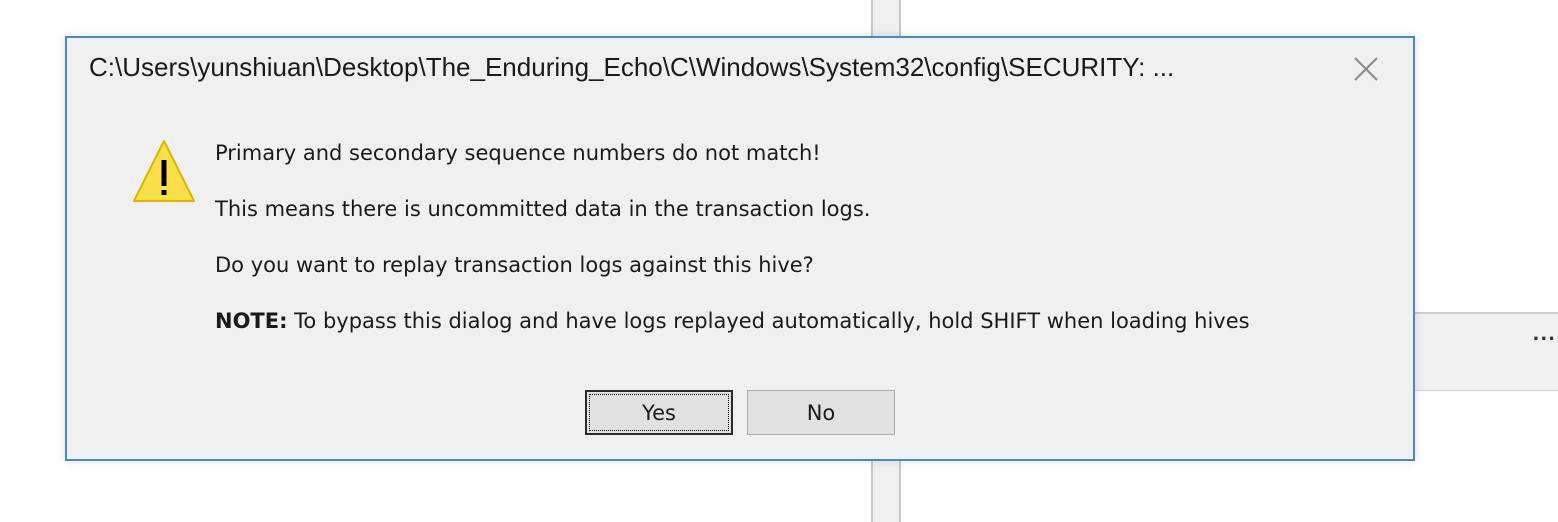  I want to click on background-panel-content, so click(1486, 456).